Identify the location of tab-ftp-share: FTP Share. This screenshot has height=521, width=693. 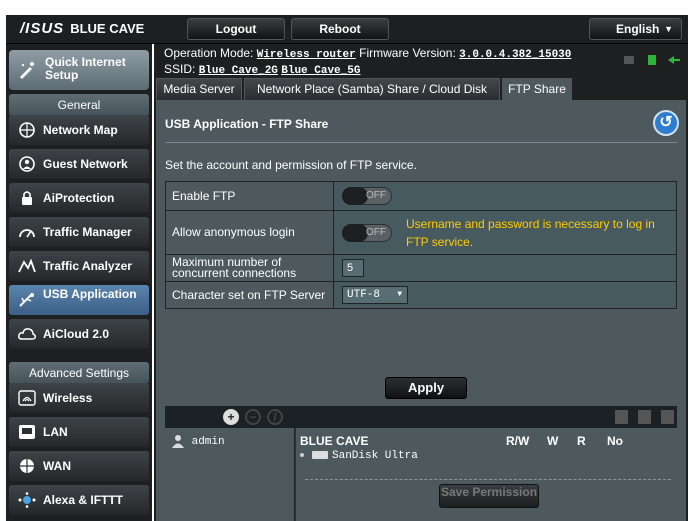
(537, 89).